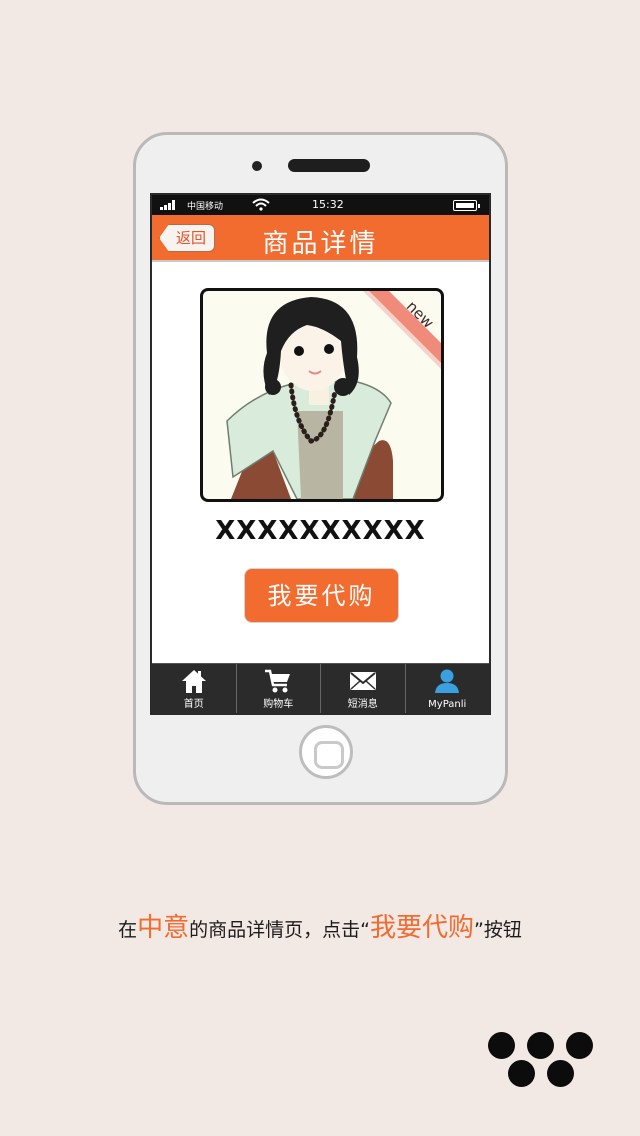 This screenshot has width=640, height=1136. What do you see at coordinates (320, 531) in the screenshot?
I see `product-name: XXXXXXXXXX` at bounding box center [320, 531].